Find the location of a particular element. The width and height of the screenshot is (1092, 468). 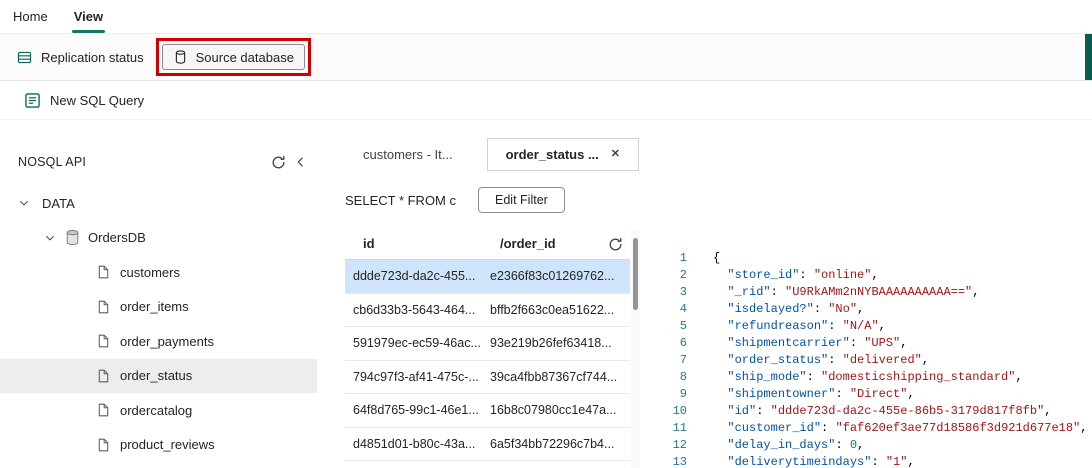

line-number: 5 is located at coordinates (683, 326).